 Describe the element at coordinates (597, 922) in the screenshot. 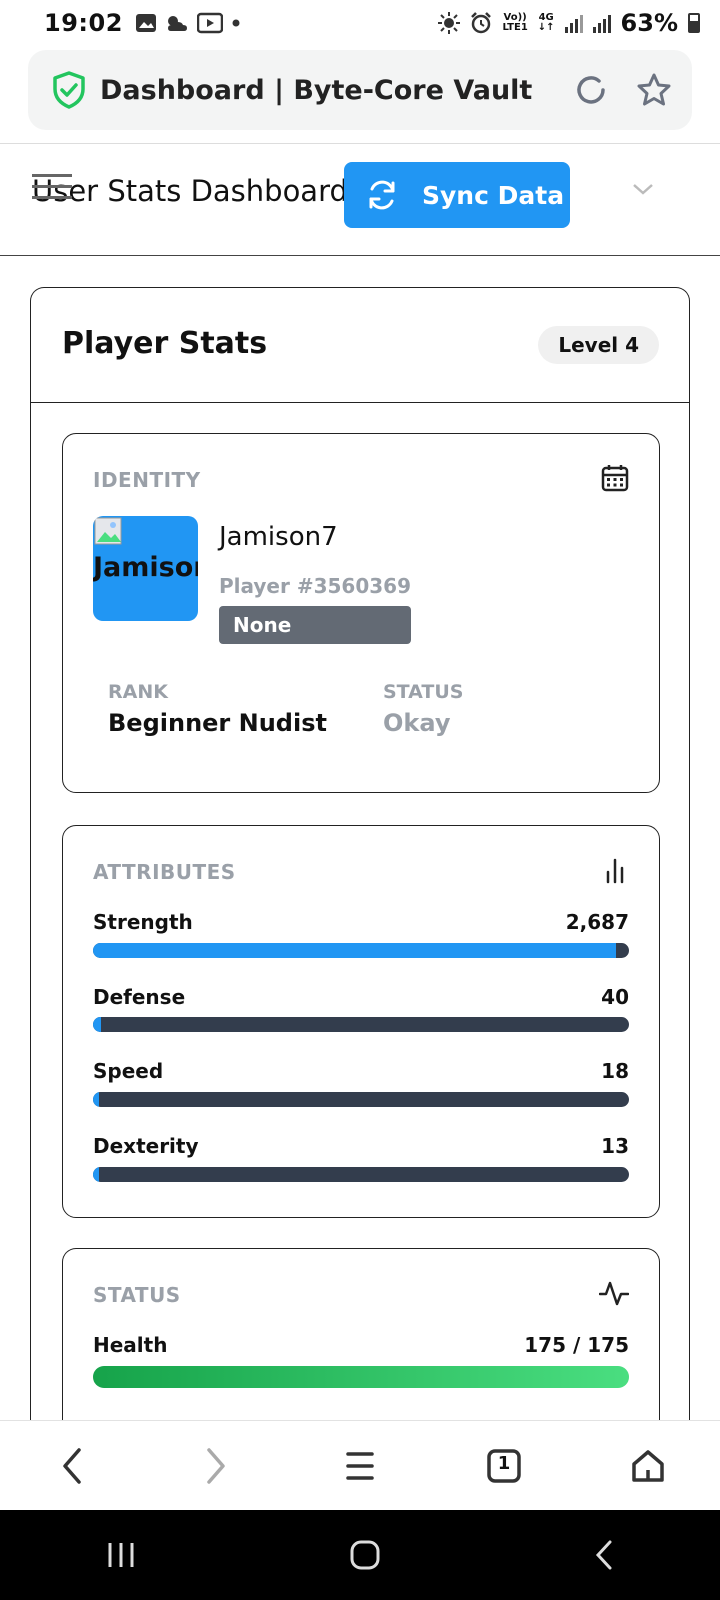

I see `attr-value-strength: 2,687` at that location.